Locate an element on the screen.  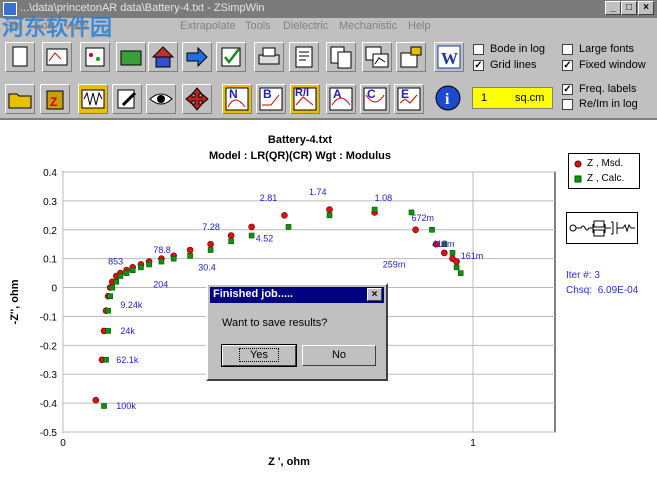
freq-labels-label: Freq. labels is located at coordinates (608, 89).